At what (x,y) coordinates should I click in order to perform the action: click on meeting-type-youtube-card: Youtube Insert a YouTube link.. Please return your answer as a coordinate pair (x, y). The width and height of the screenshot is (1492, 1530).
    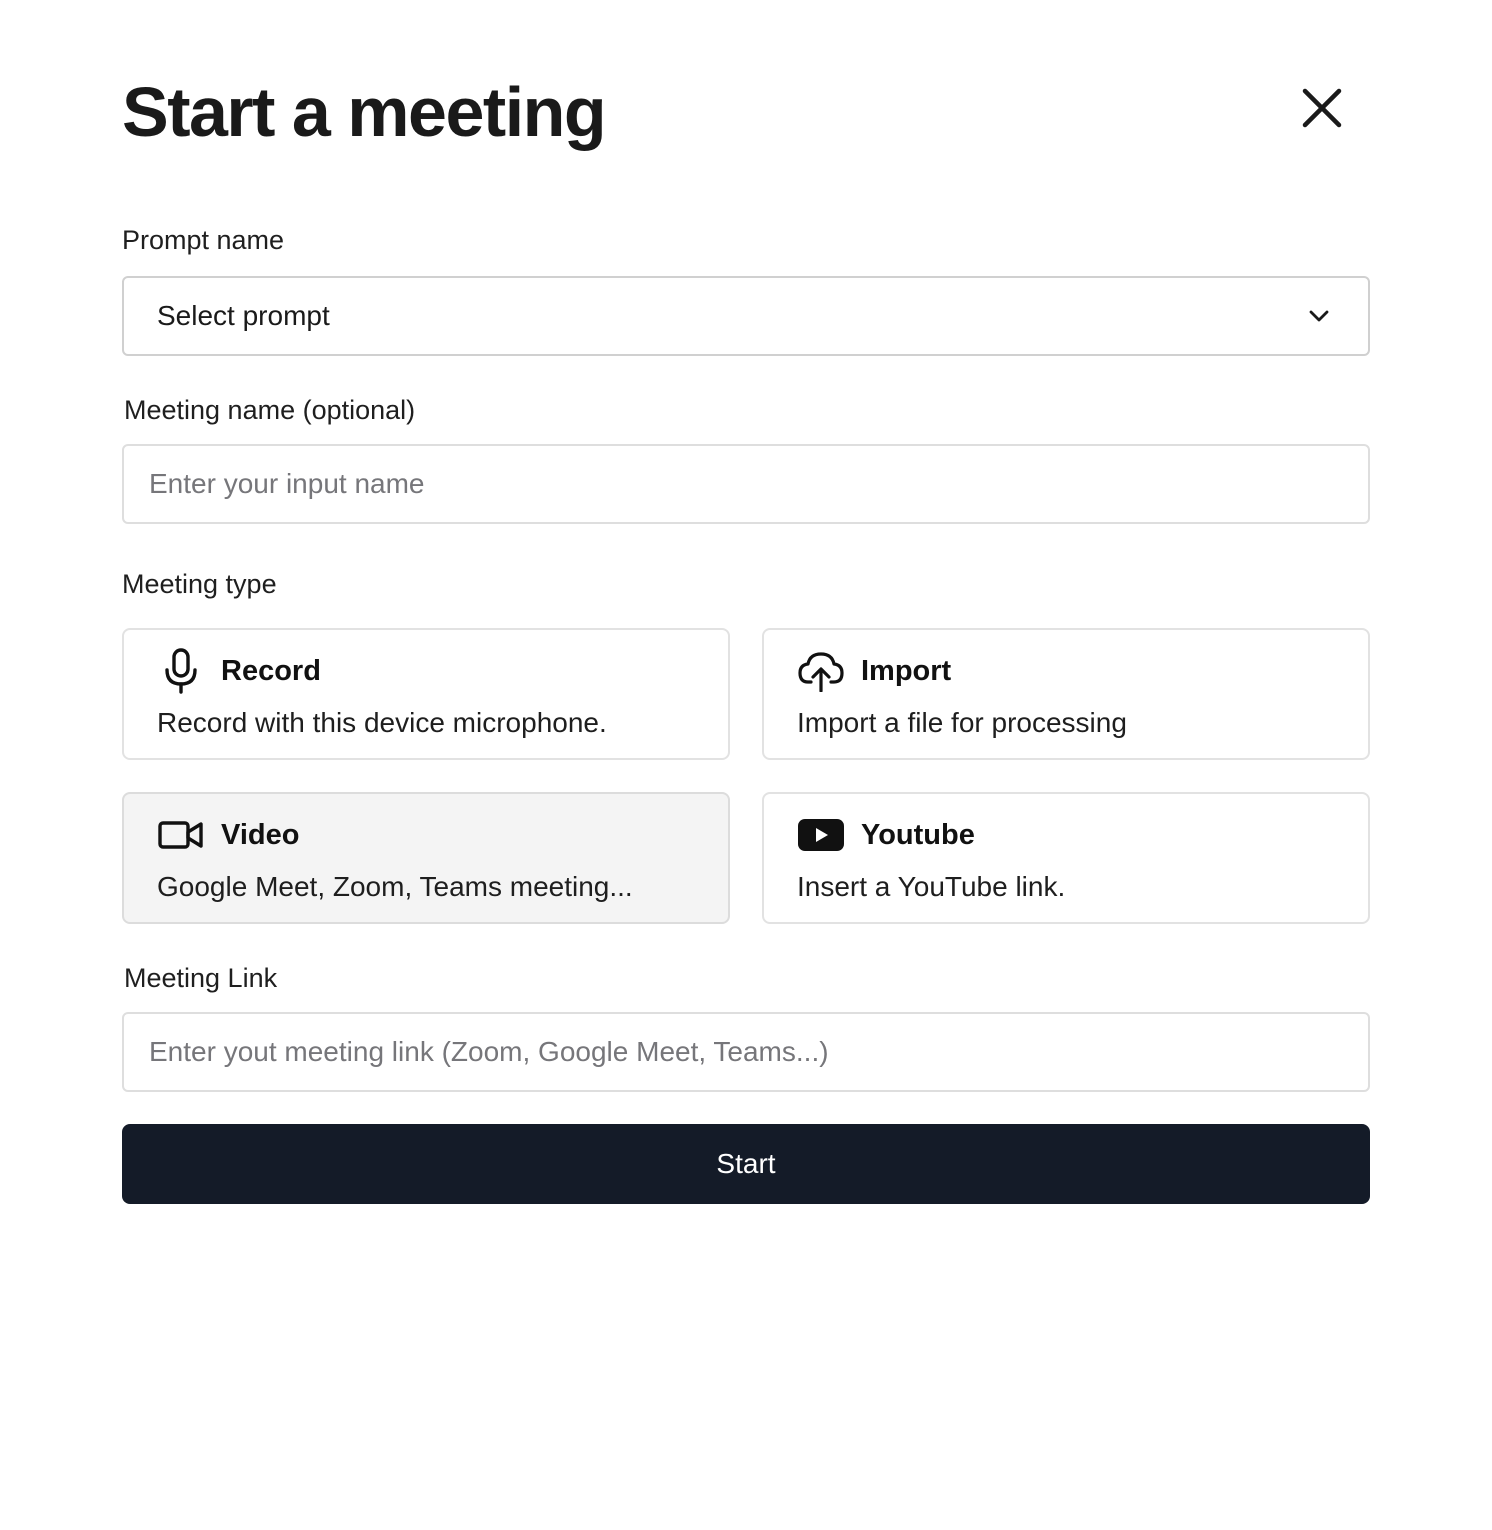
    Looking at the image, I should click on (1066, 858).